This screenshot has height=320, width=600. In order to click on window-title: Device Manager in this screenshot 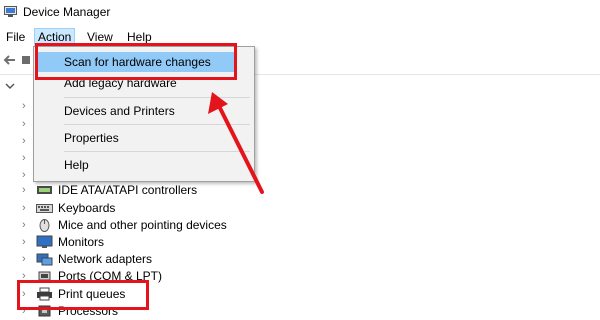, I will do `click(67, 12)`.